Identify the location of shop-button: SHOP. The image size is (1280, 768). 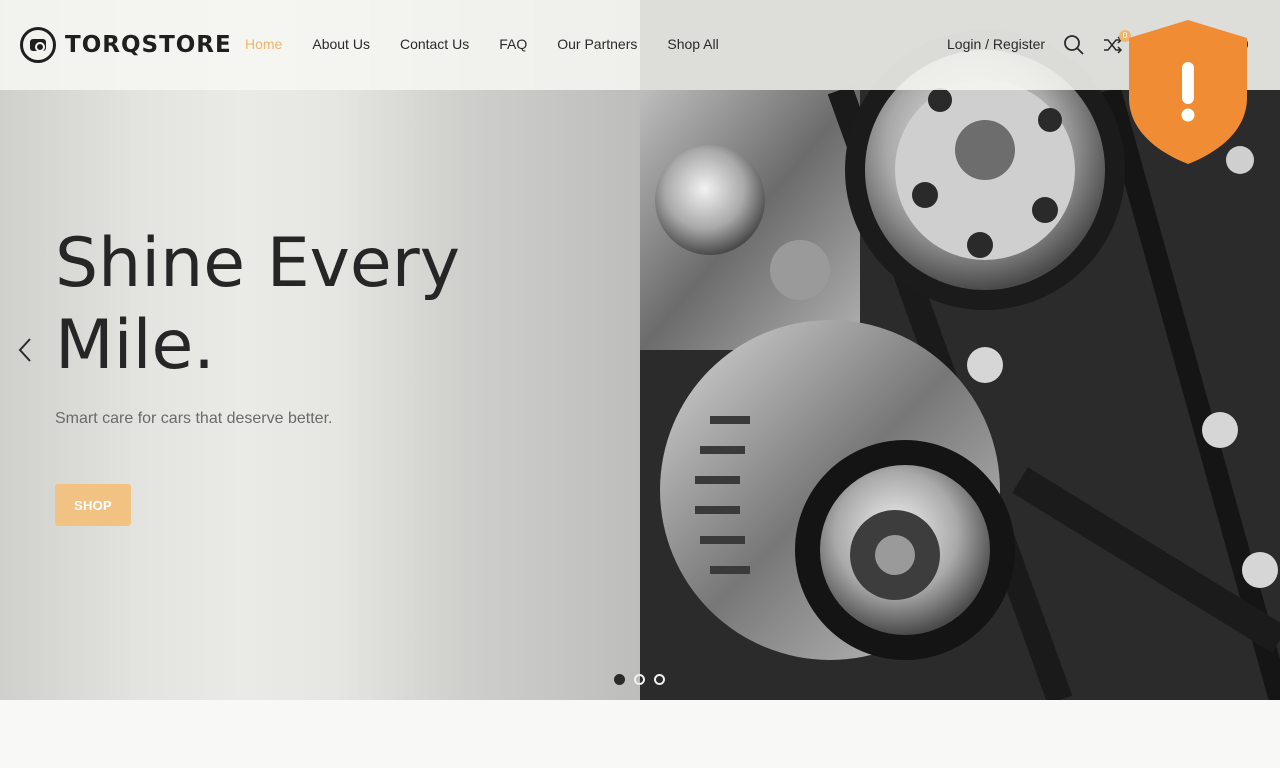
(93, 505).